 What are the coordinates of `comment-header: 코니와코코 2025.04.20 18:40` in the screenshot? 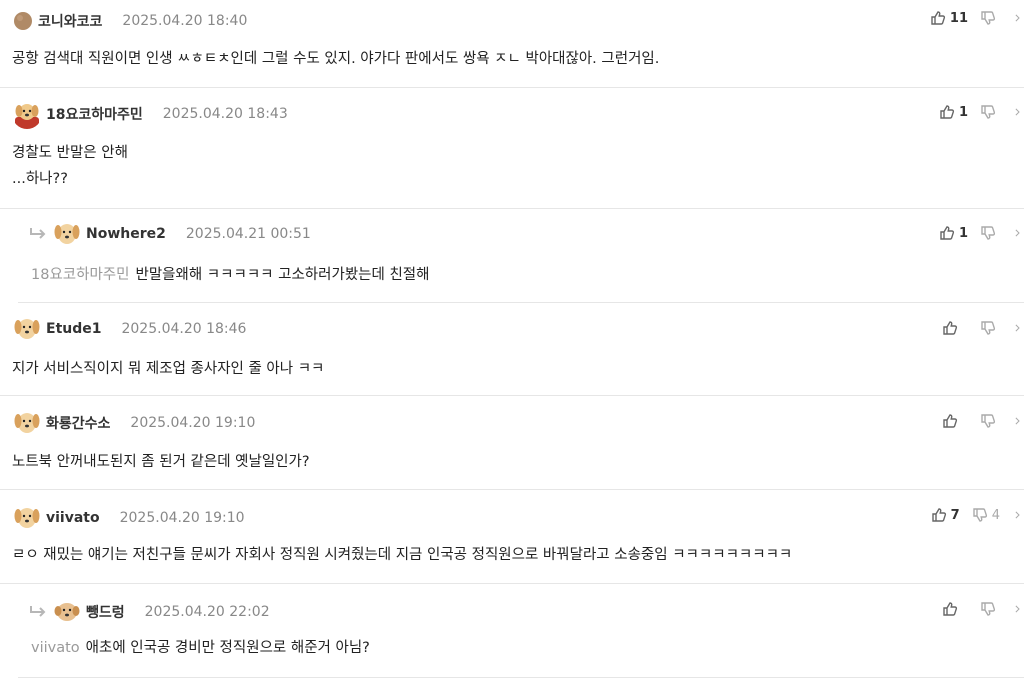 It's located at (129, 21).